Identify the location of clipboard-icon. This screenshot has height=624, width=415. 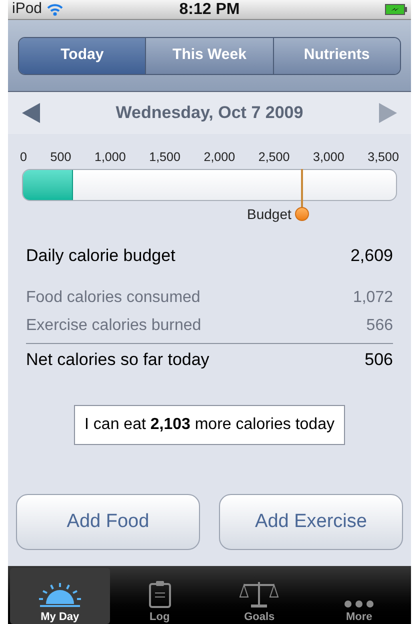
(159, 594).